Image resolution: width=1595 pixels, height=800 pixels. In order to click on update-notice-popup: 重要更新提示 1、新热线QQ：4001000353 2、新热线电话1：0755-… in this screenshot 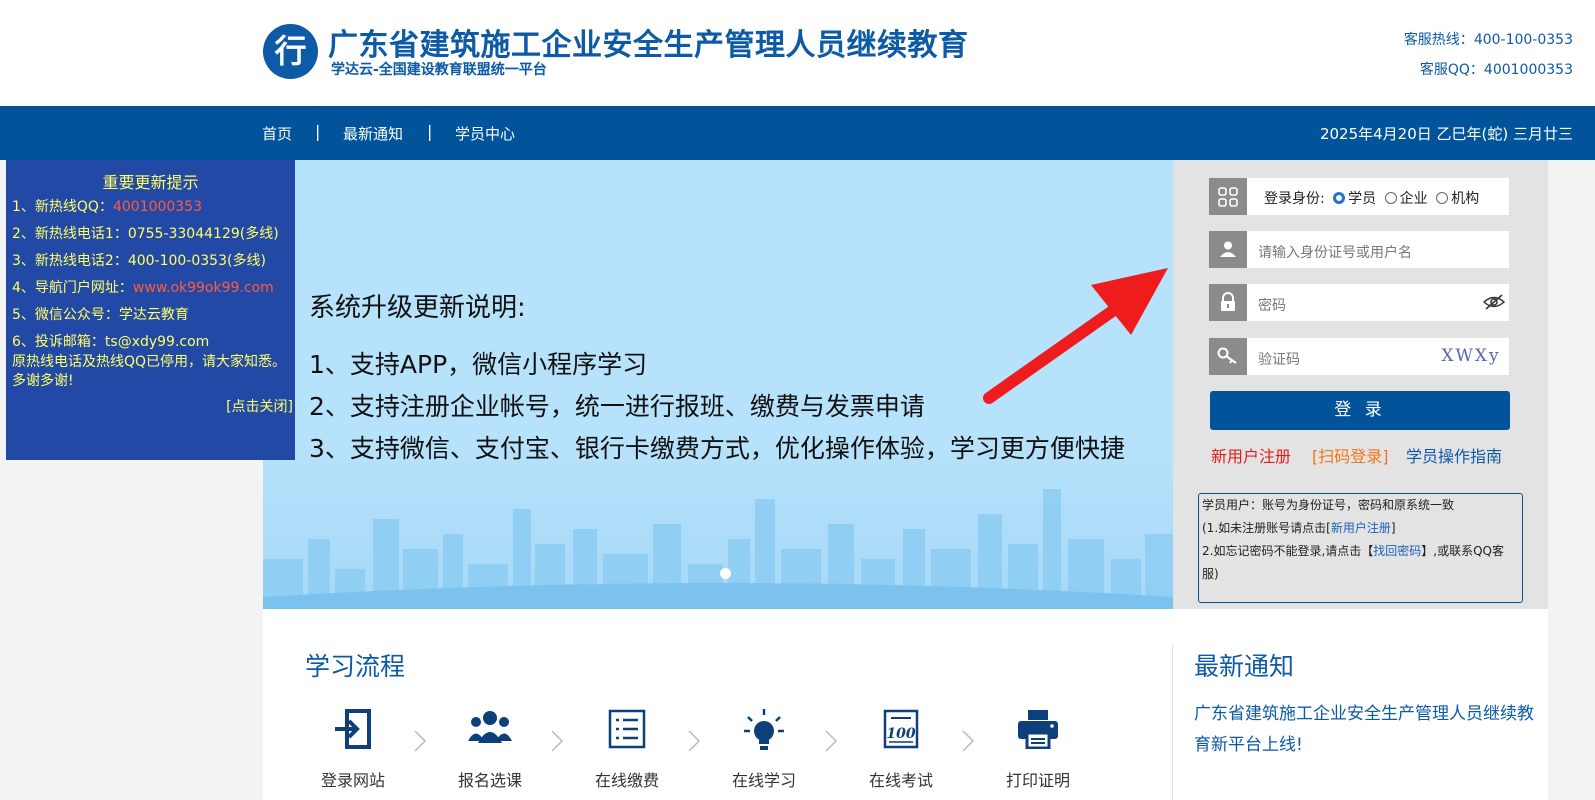, I will do `click(150, 310)`.